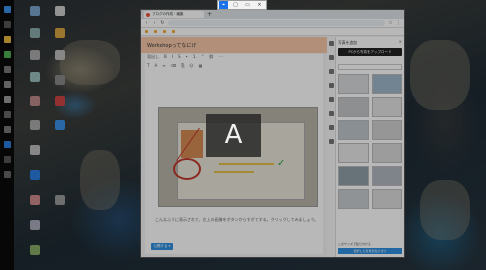  I want to click on select-region-icon: ⌖, so click(223, 5).